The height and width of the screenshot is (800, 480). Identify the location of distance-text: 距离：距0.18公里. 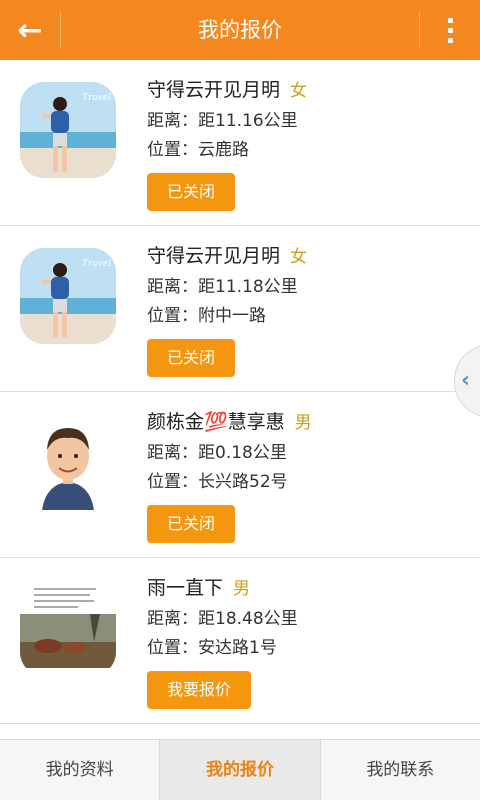
(217, 453).